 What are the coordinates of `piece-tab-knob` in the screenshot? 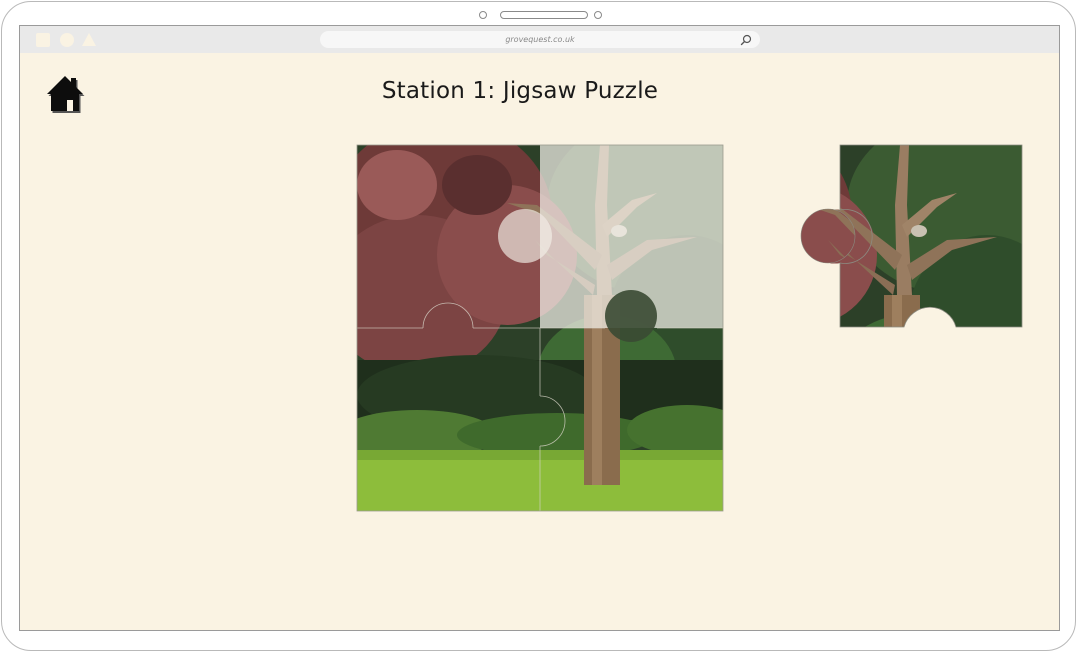 It's located at (631, 316).